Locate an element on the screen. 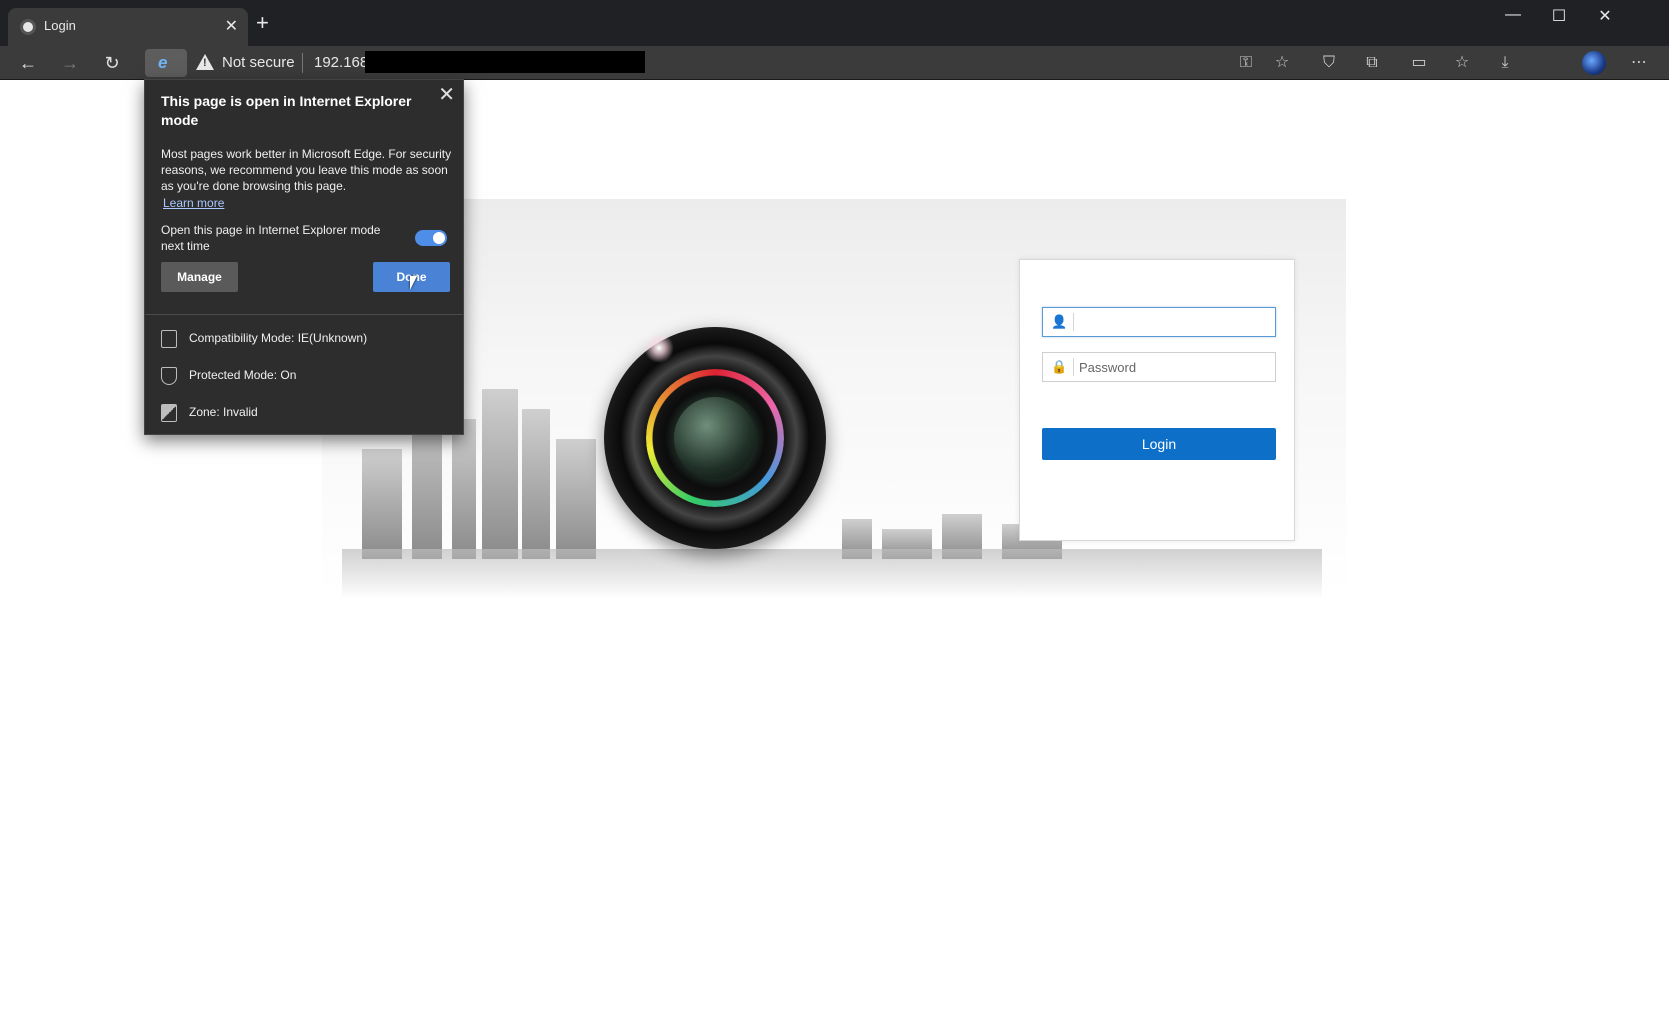  toggle-knob is located at coordinates (439, 238).